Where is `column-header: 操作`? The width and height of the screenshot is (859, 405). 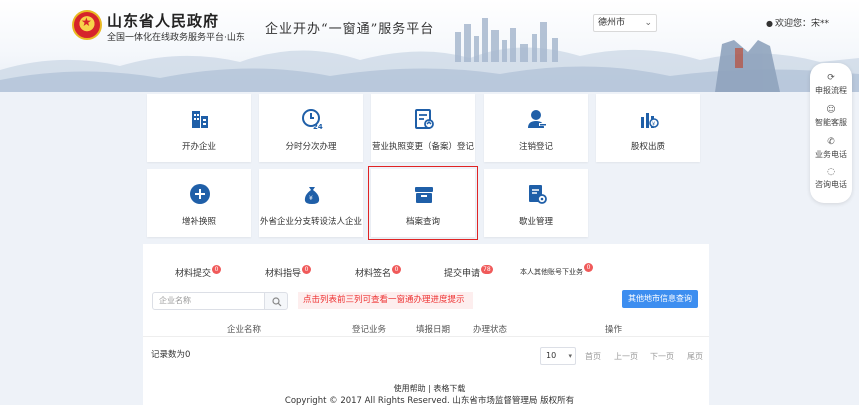 column-header: 操作 is located at coordinates (613, 329).